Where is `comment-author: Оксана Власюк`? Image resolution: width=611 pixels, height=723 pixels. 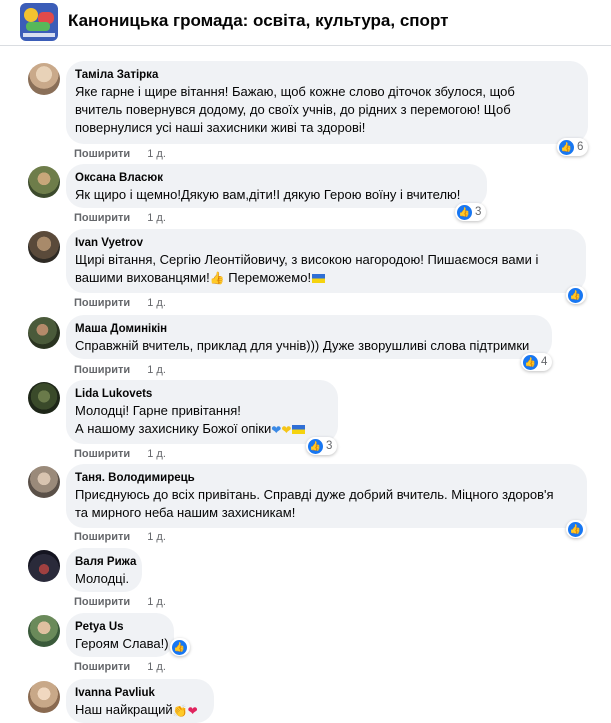
comment-author: Оксана Власюк is located at coordinates (276, 178).